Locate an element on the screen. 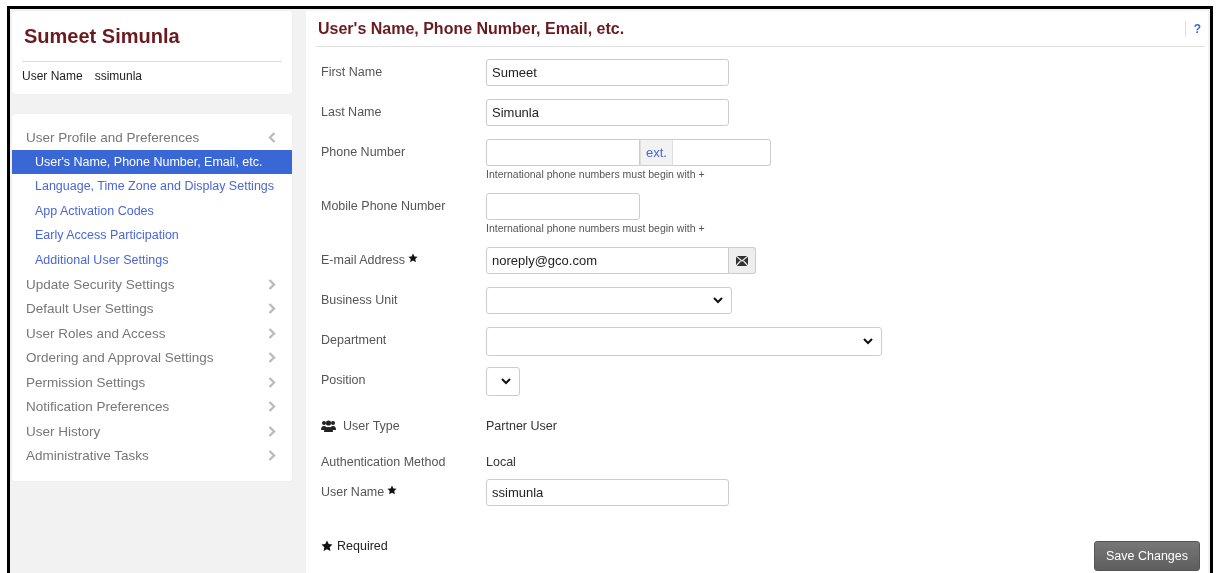 The image size is (1218, 573). field-label: Department is located at coordinates (354, 340).